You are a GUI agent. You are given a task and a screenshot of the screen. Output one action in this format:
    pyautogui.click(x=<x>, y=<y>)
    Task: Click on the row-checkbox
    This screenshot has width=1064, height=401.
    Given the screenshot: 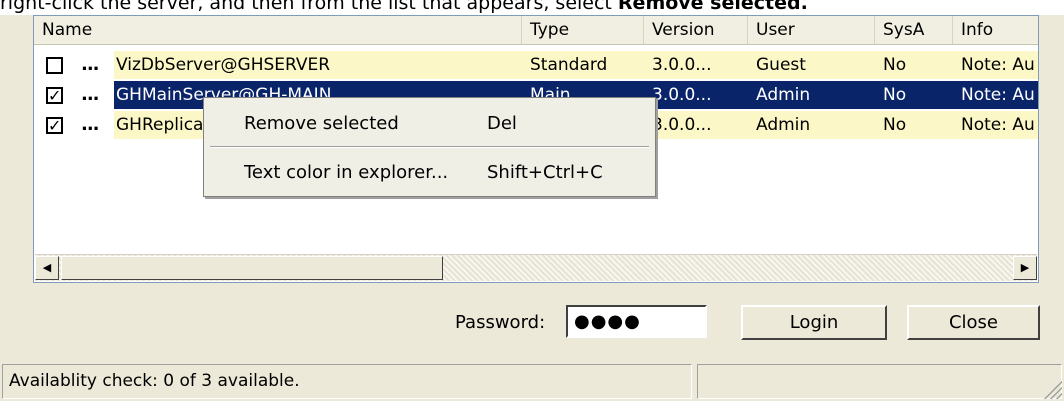 What is the action you would take?
    pyautogui.click(x=54, y=65)
    